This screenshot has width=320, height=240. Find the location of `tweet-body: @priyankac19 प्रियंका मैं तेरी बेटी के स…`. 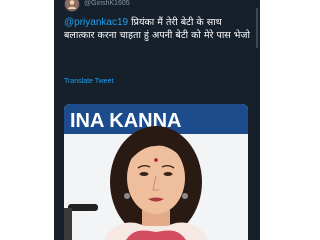

tweet-body: @priyankac19 प्रियंका मैं तेरी बेटी के स… is located at coordinates (158, 29).